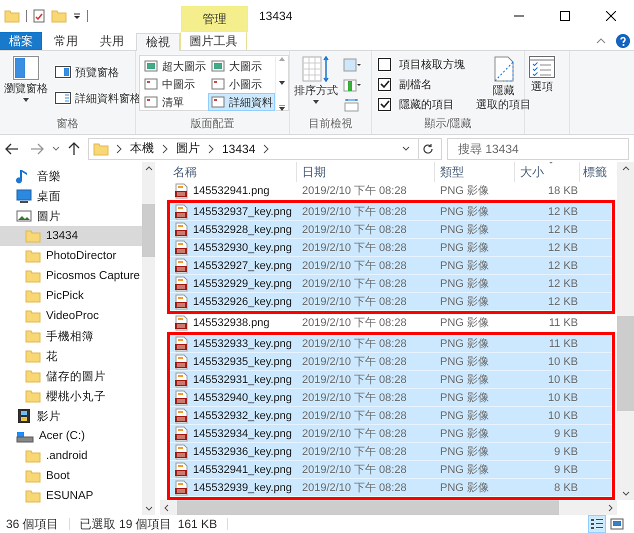 This screenshot has height=533, width=634. Describe the element at coordinates (242, 212) in the screenshot. I see `file-name: 145532937_key.png` at that location.